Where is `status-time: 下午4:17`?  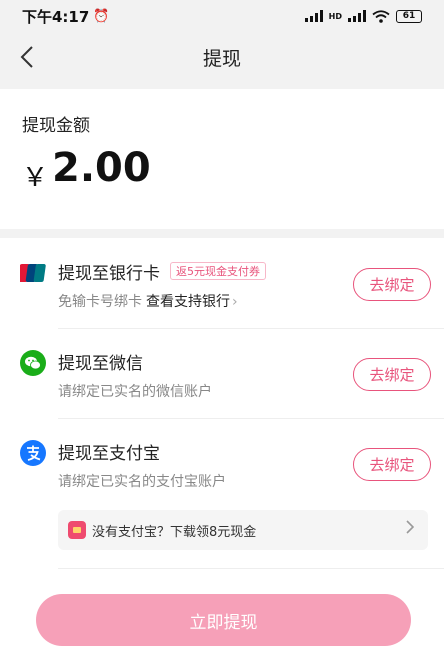 status-time: 下午4:17 is located at coordinates (56, 16).